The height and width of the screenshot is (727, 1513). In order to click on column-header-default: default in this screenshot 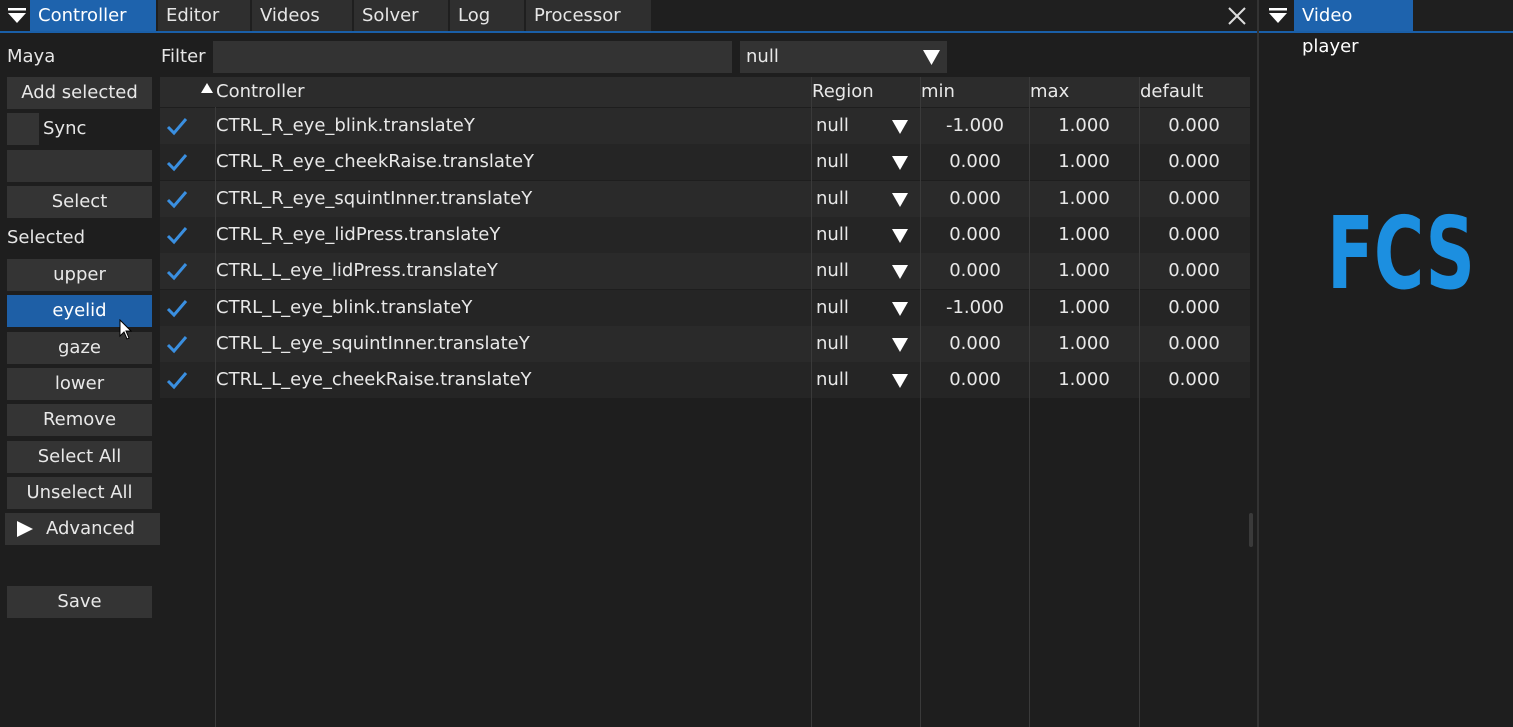, I will do `click(1171, 92)`.